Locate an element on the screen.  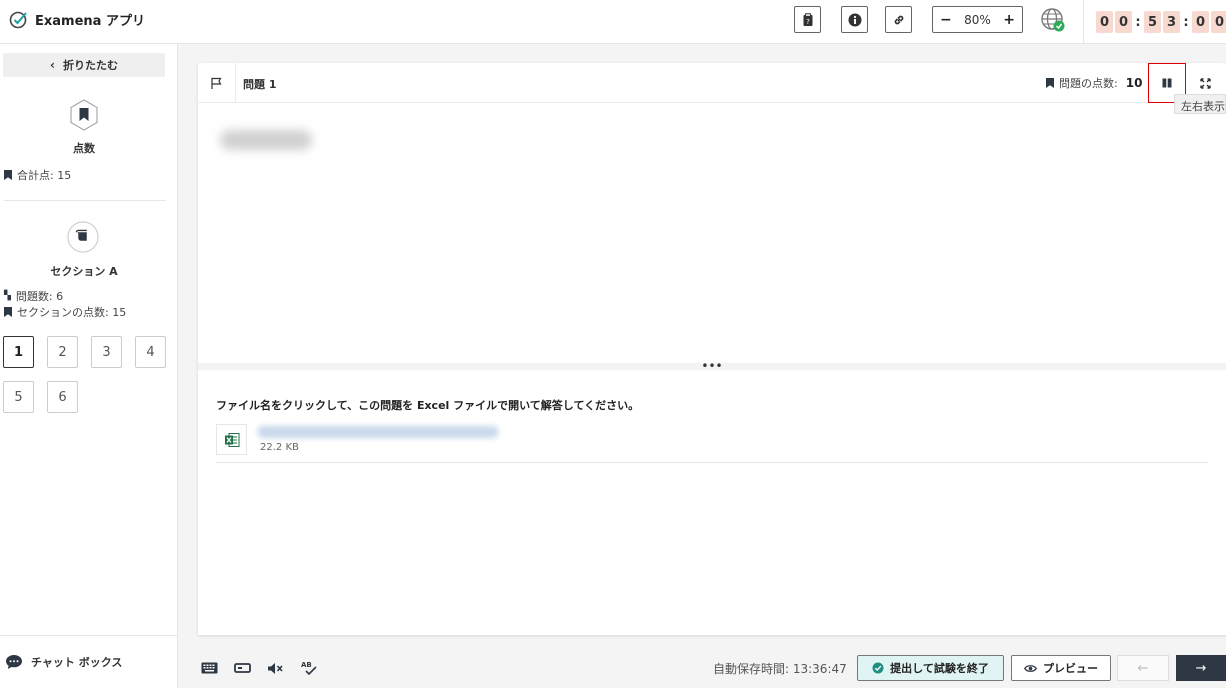
columns-icon is located at coordinates (1167, 83).